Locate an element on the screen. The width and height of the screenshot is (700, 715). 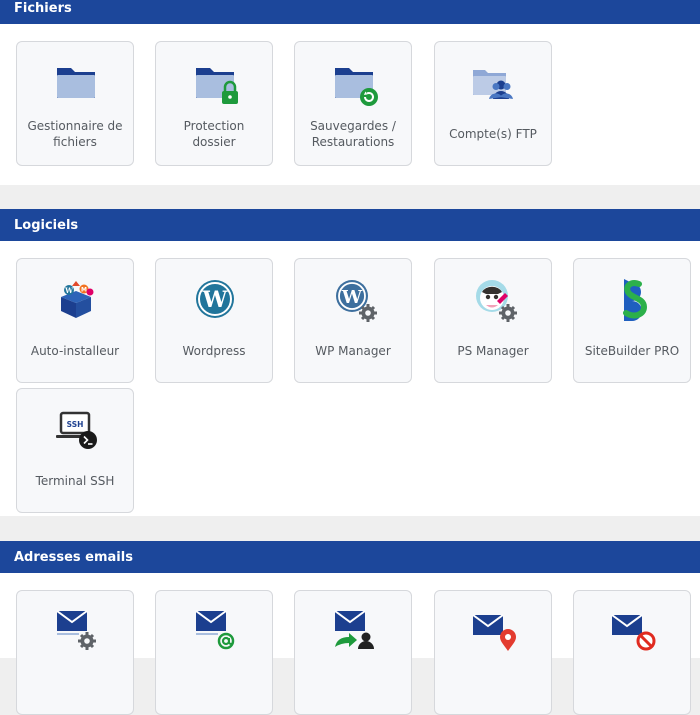
tile-email-location is located at coordinates (493, 652).